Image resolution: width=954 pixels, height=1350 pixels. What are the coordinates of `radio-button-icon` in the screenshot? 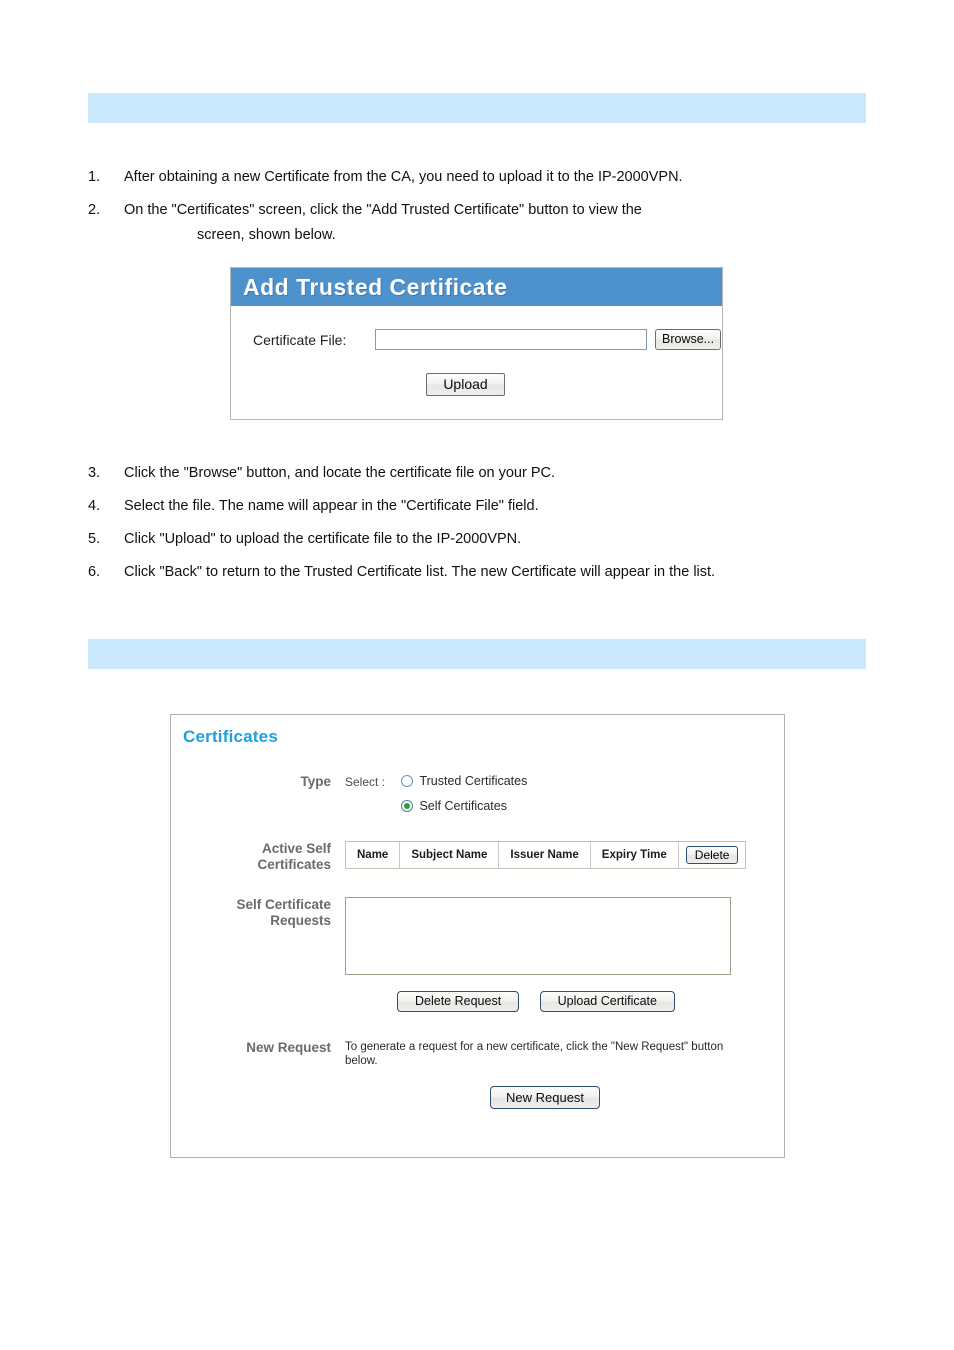 It's located at (407, 781).